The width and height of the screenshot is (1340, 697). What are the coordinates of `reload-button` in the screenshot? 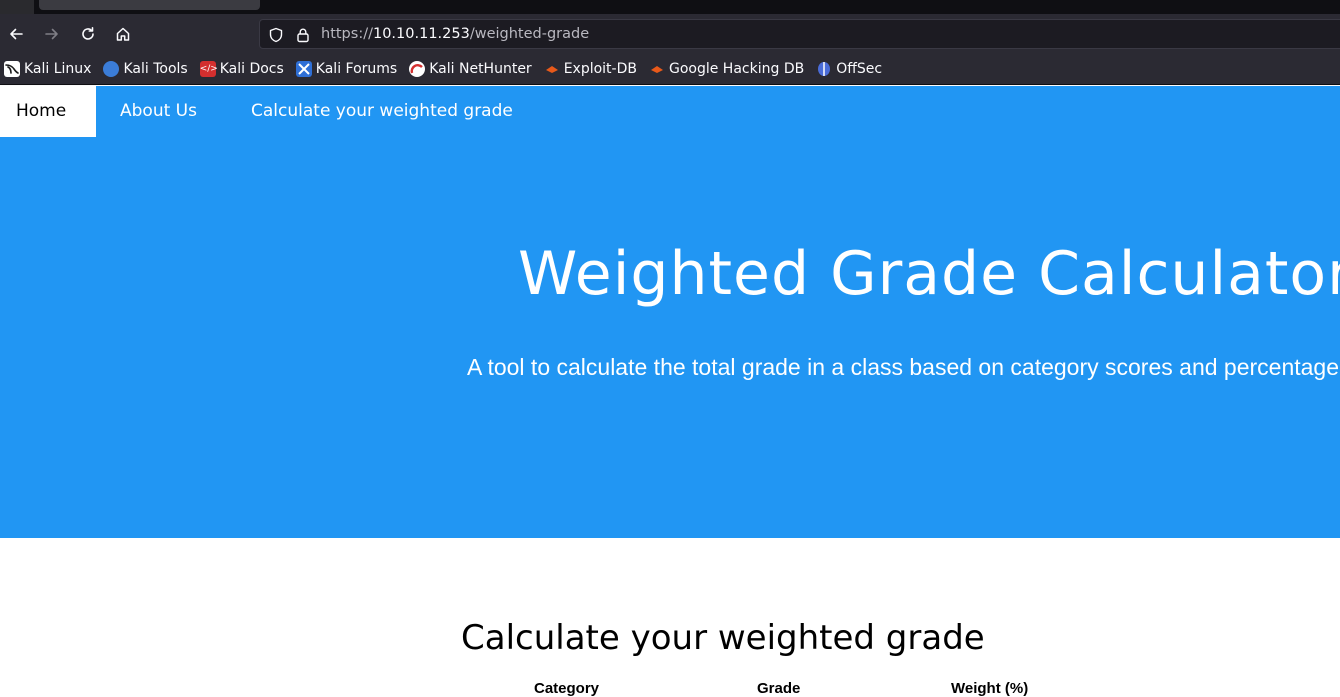 It's located at (88, 34).